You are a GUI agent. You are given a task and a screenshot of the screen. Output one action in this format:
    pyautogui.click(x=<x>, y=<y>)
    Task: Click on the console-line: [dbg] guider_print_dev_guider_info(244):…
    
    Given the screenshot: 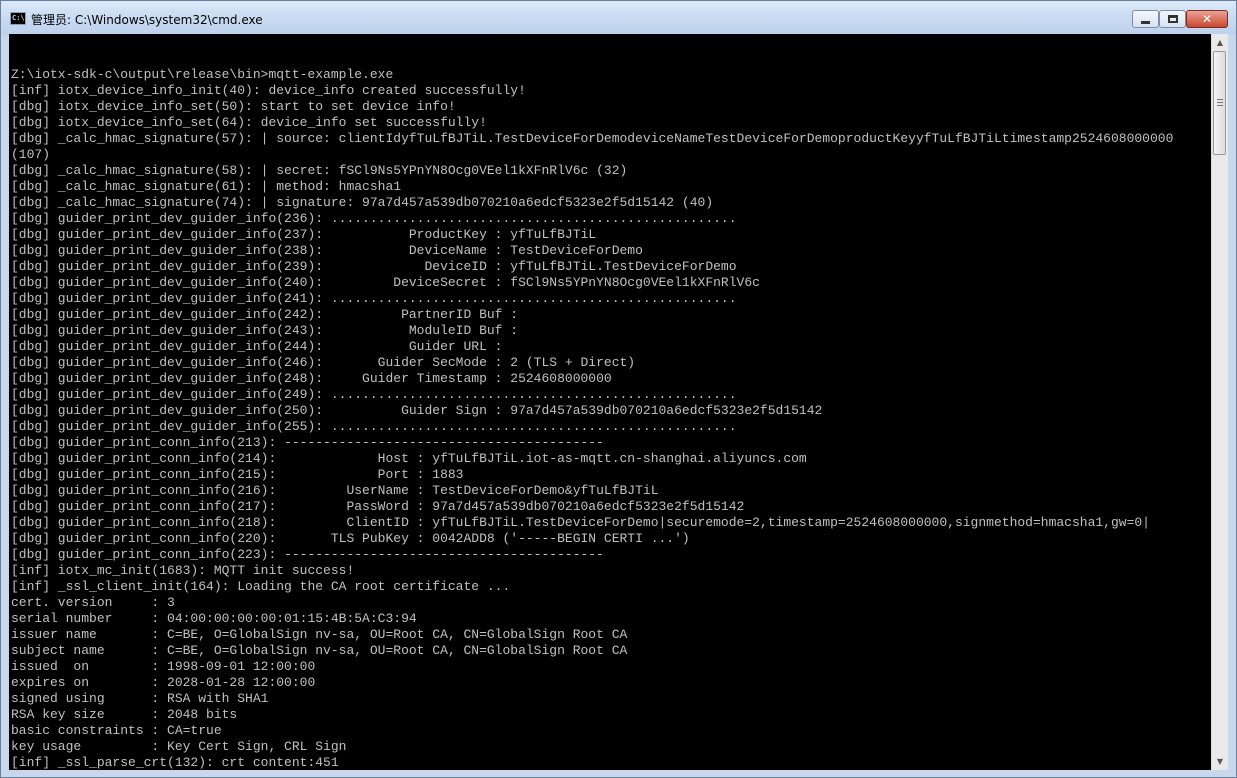 What is the action you would take?
    pyautogui.click(x=257, y=346)
    